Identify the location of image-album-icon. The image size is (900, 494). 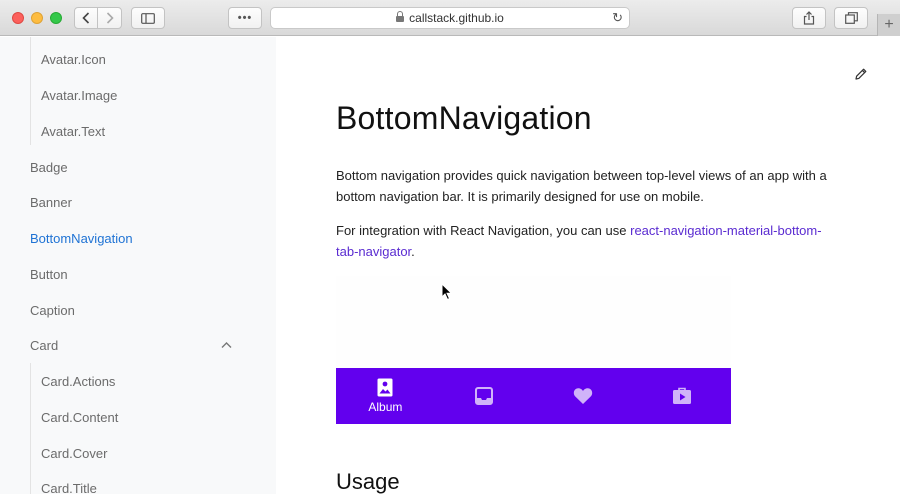
(385, 387).